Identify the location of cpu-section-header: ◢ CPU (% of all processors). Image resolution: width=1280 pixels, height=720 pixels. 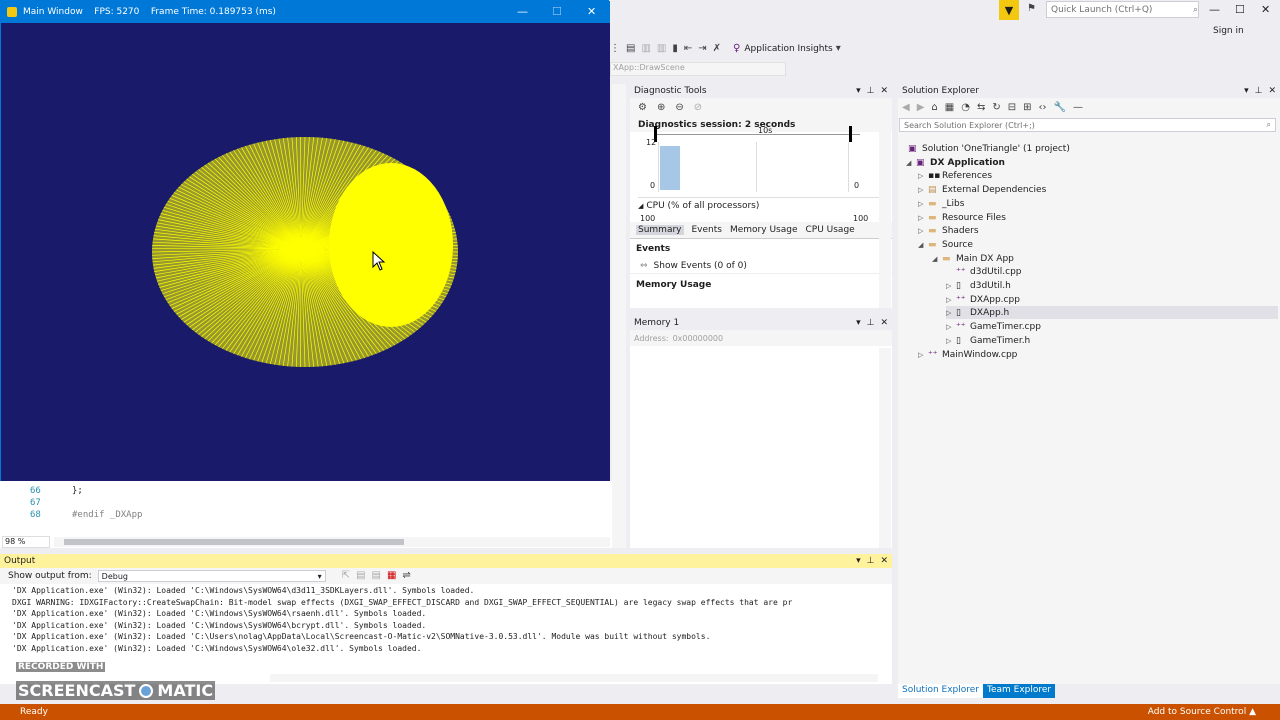
(761, 206).